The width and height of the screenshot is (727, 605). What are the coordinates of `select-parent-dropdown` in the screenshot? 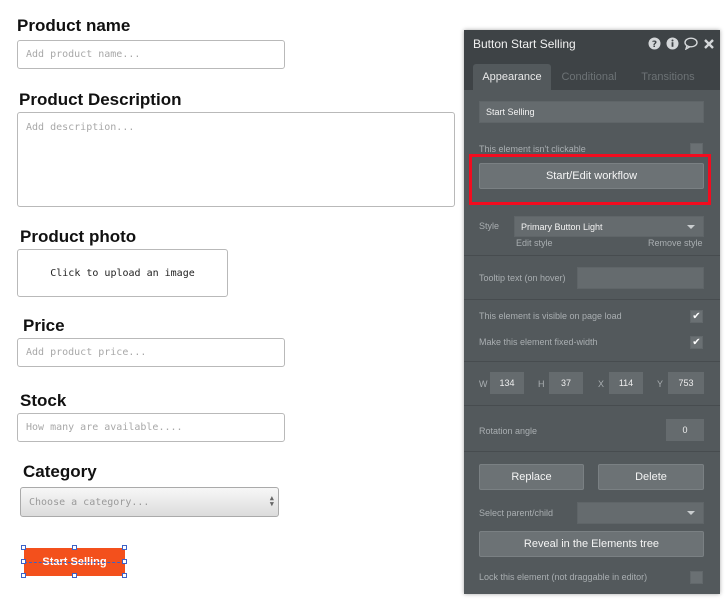 It's located at (640, 513).